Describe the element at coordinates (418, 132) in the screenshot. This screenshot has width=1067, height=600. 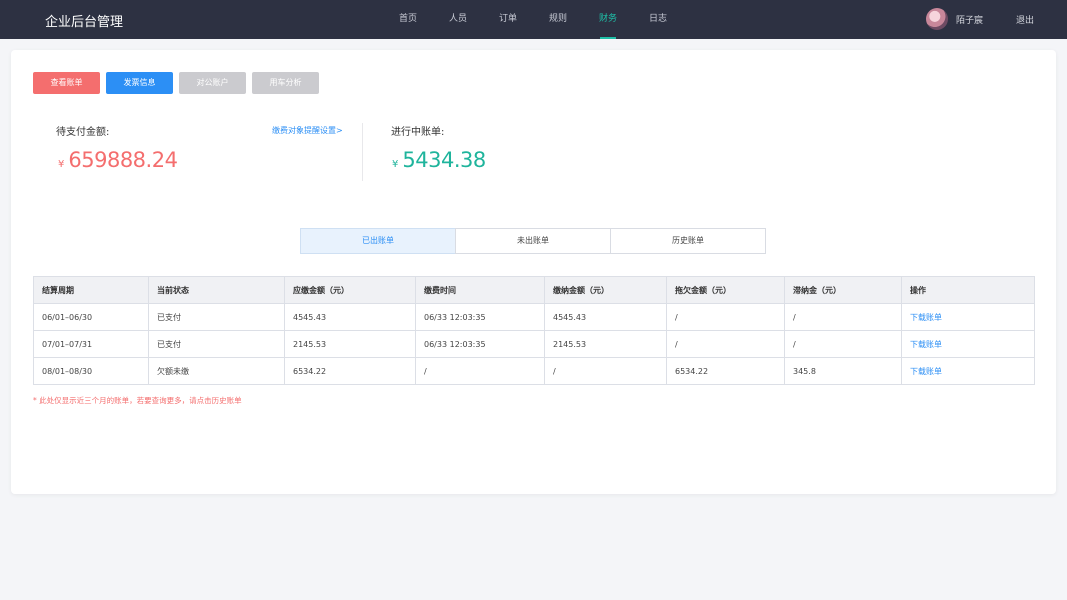
I see `in-progress-label: 进行中账单:` at that location.